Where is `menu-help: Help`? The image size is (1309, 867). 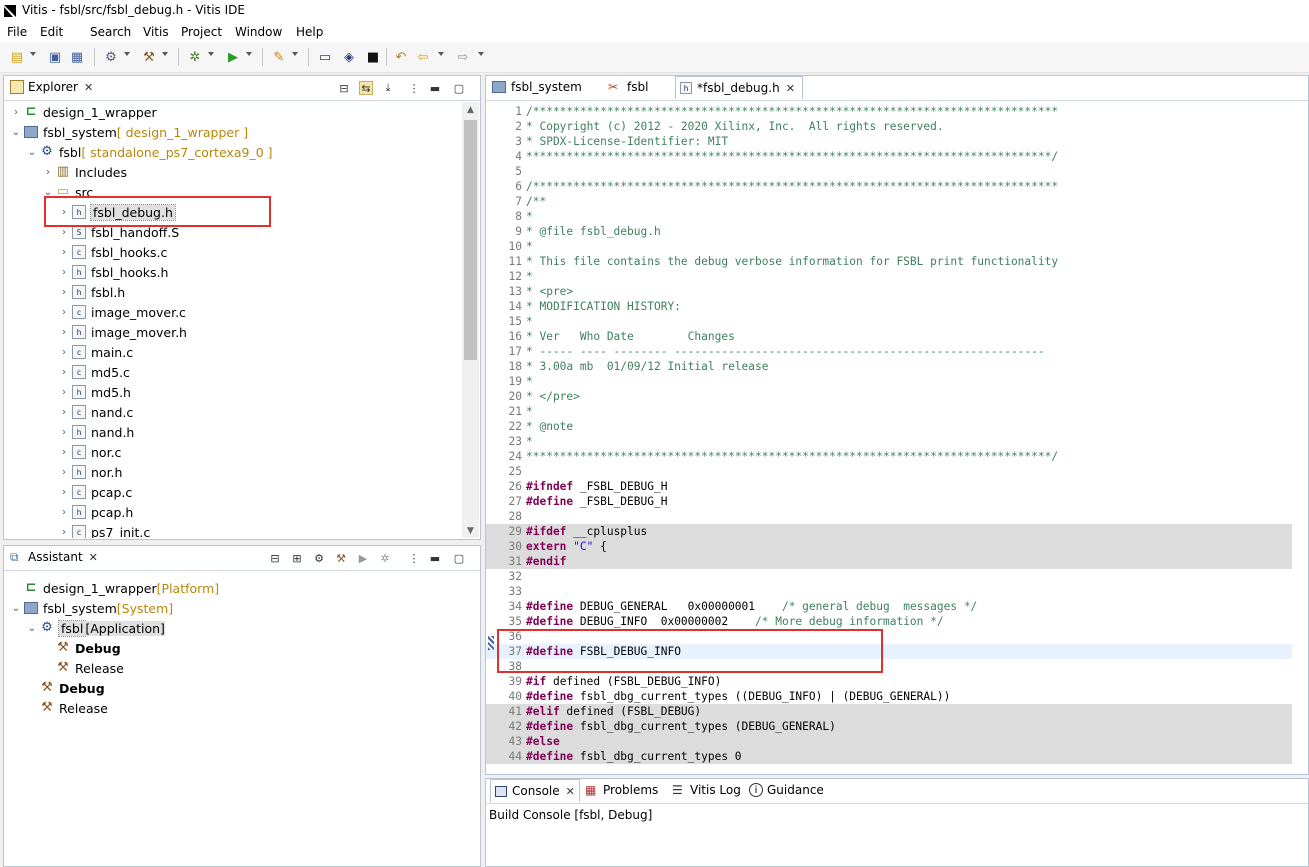 menu-help: Help is located at coordinates (309, 32).